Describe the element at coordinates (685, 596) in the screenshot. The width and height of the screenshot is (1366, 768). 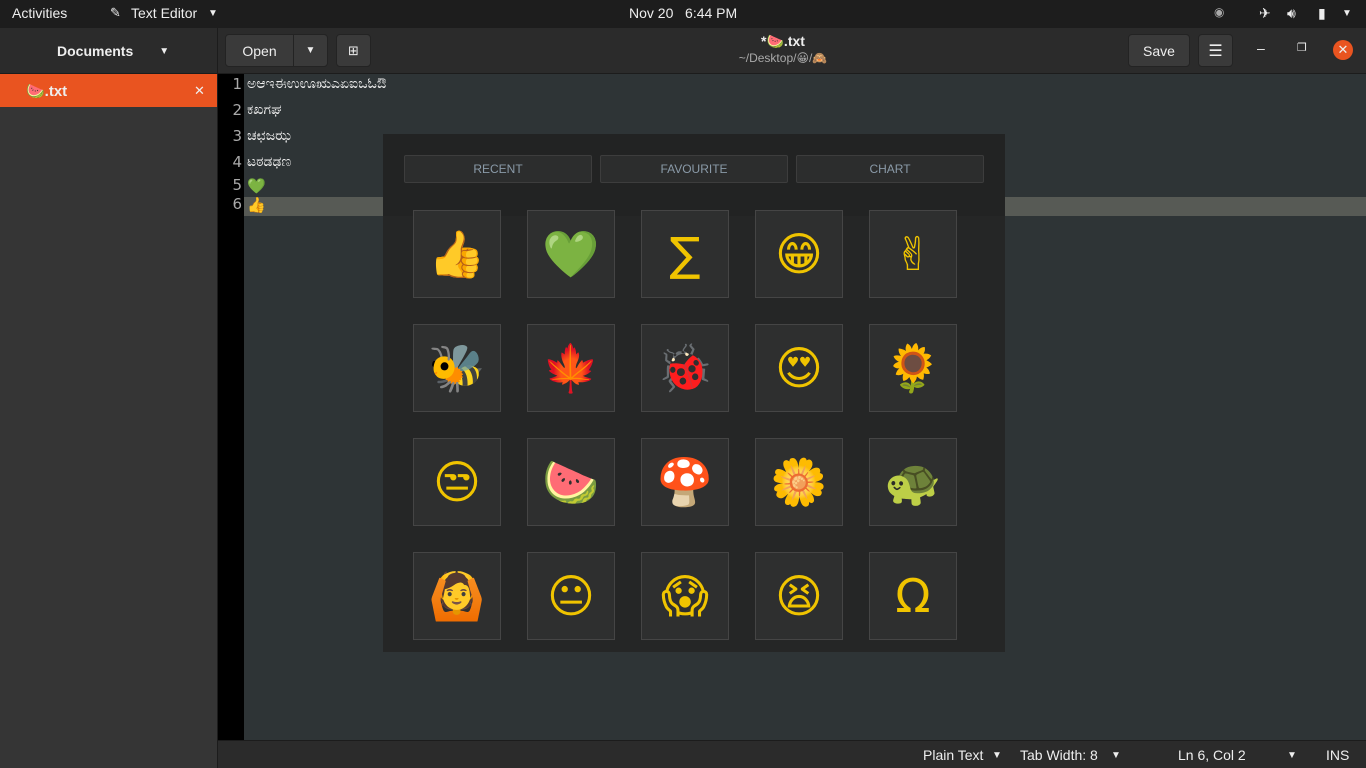
I see `emoji-cell: 😱︎` at that location.